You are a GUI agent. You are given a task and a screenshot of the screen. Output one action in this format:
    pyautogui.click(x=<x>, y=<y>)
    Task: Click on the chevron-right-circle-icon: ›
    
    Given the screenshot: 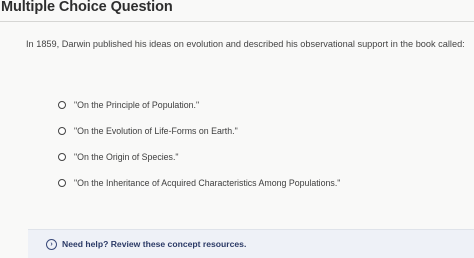 What is the action you would take?
    pyautogui.click(x=51, y=244)
    